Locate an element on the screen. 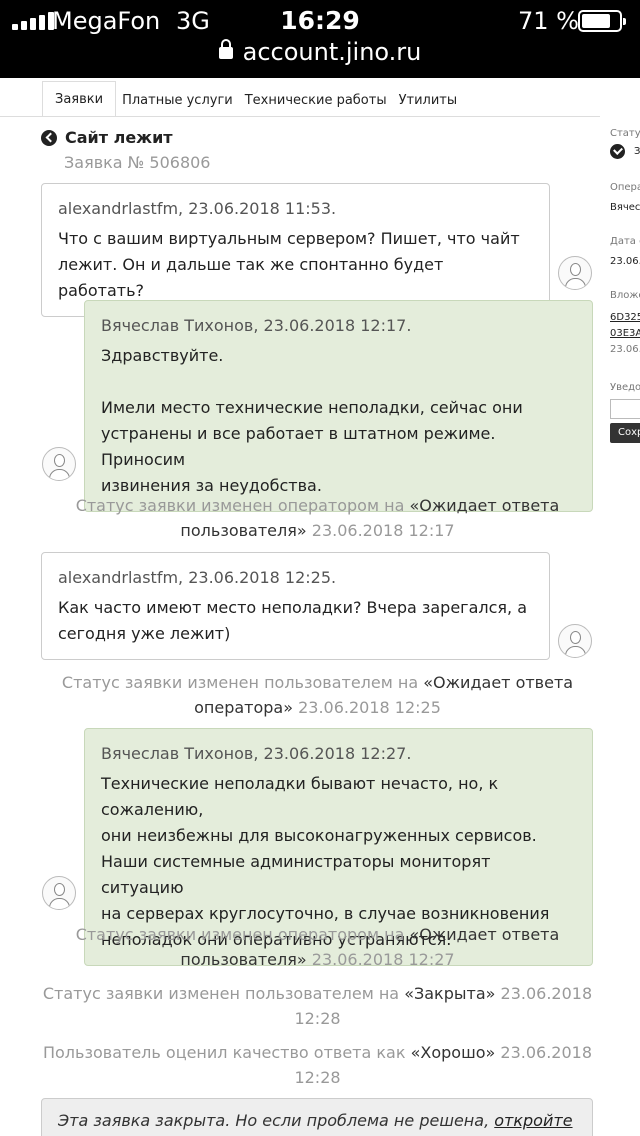 The image size is (640, 1136). tab-tickets: Заявки is located at coordinates (79, 99).